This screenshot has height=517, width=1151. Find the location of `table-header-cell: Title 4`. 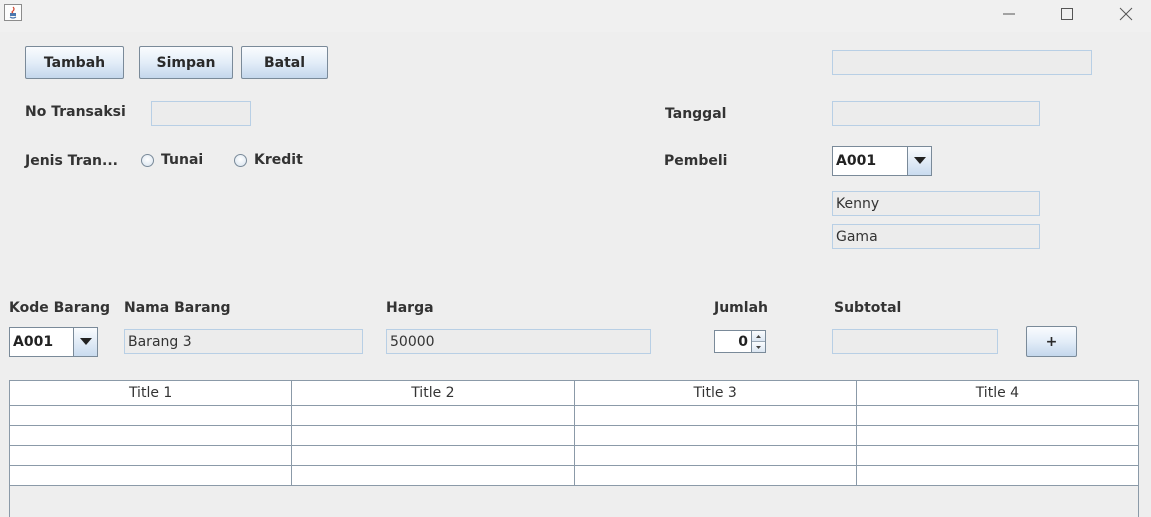

table-header-cell: Title 4 is located at coordinates (997, 393).